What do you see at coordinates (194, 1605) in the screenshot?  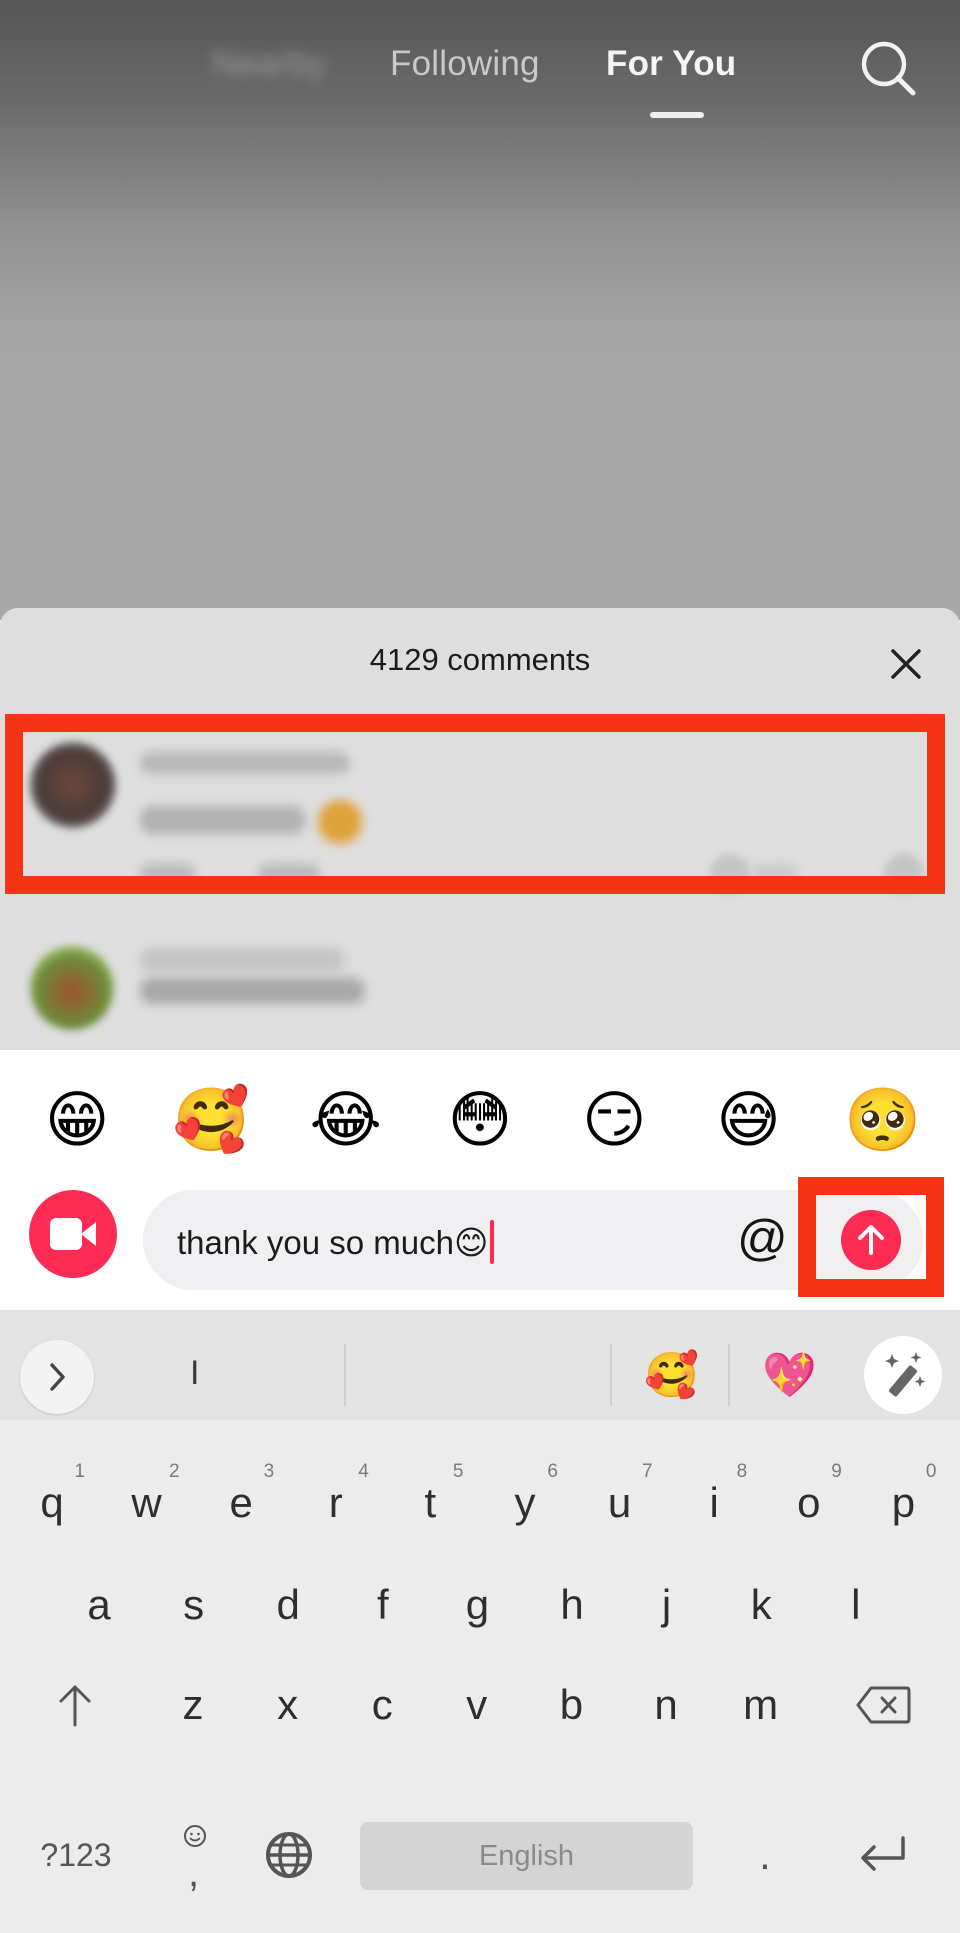 I see `key-s: s` at bounding box center [194, 1605].